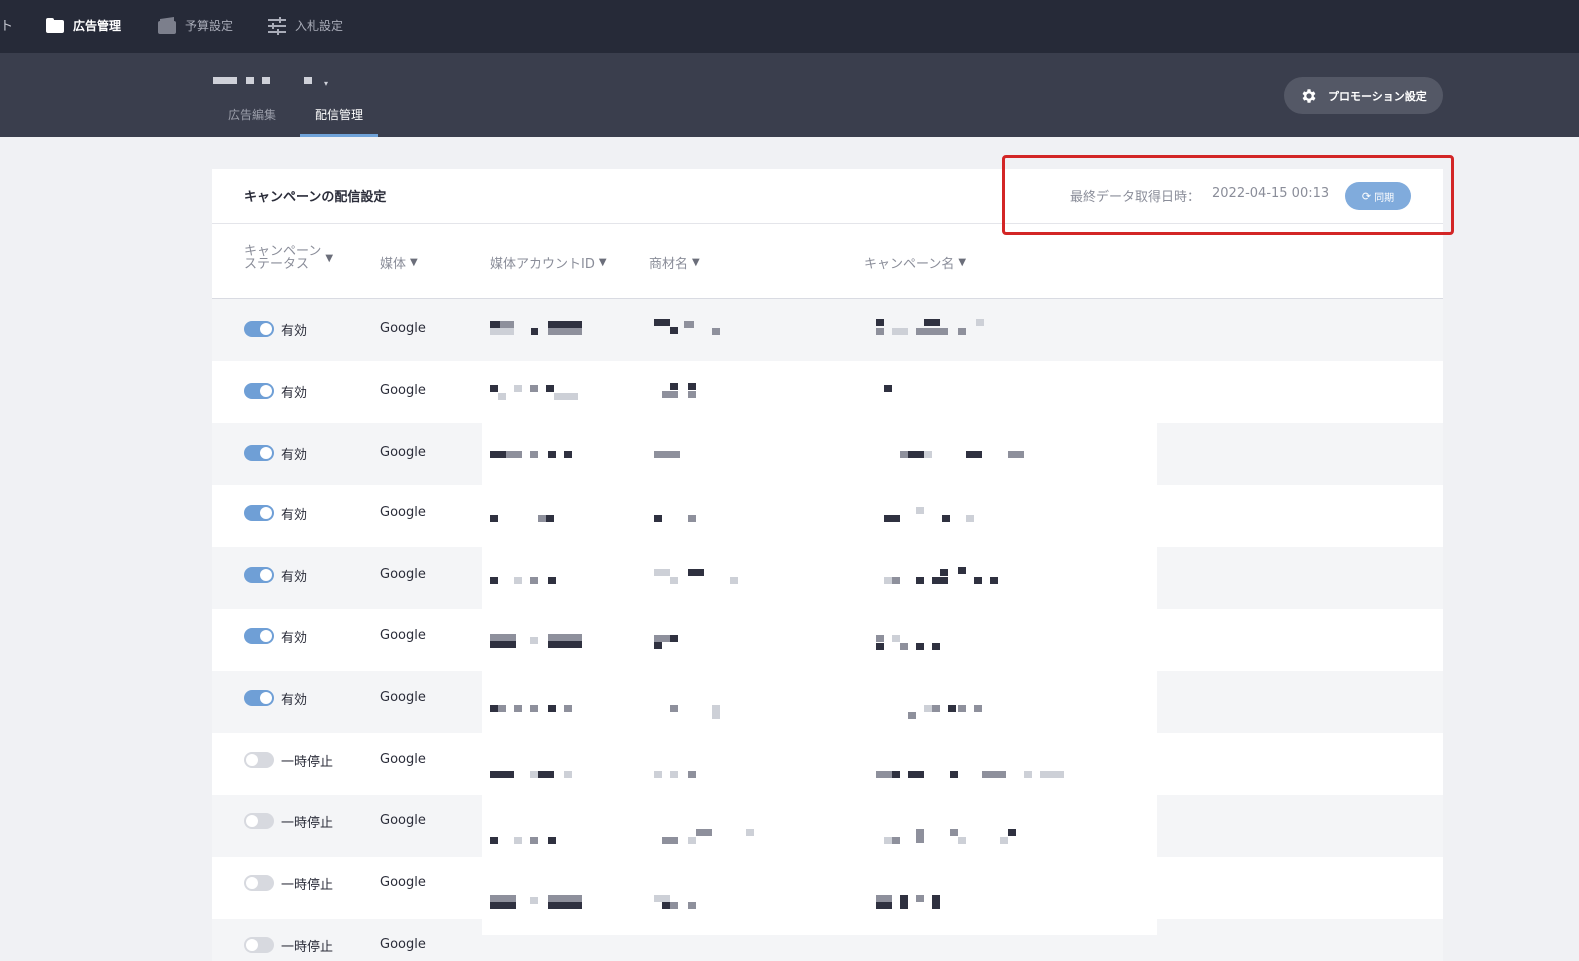  Describe the element at coordinates (283, 258) in the screenshot. I see `column-header-label: キャンペーン ステータス` at that location.